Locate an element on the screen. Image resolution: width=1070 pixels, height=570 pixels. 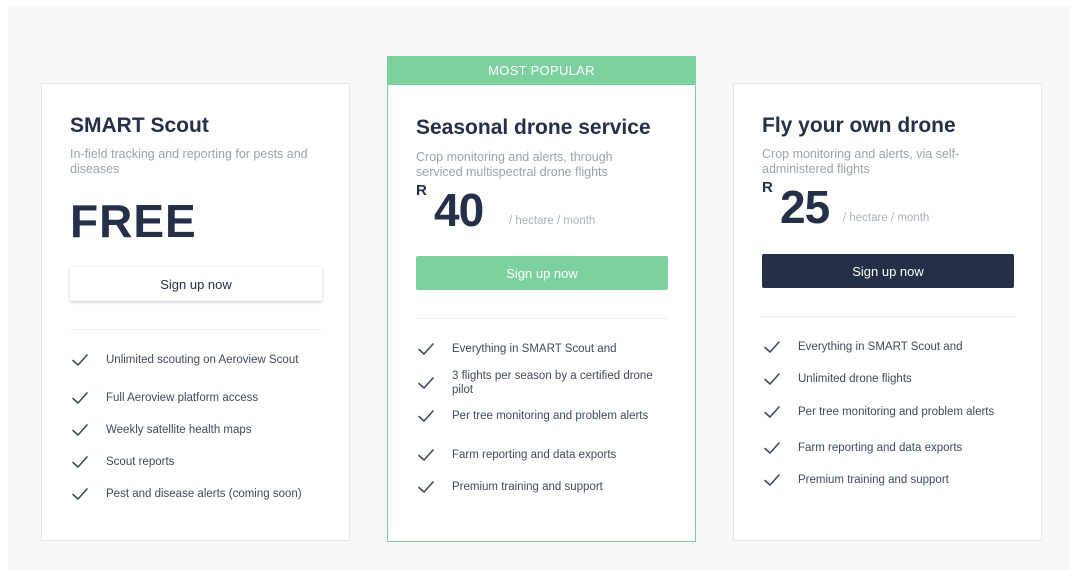
feature-item: Unlimited drone flights is located at coordinates (892, 379).